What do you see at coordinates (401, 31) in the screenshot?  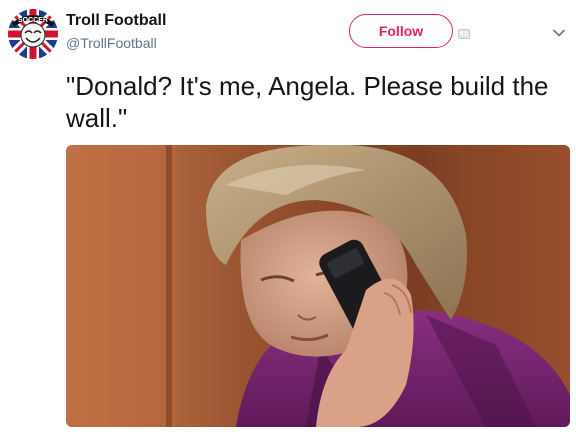 I see `follow-button: Follow` at bounding box center [401, 31].